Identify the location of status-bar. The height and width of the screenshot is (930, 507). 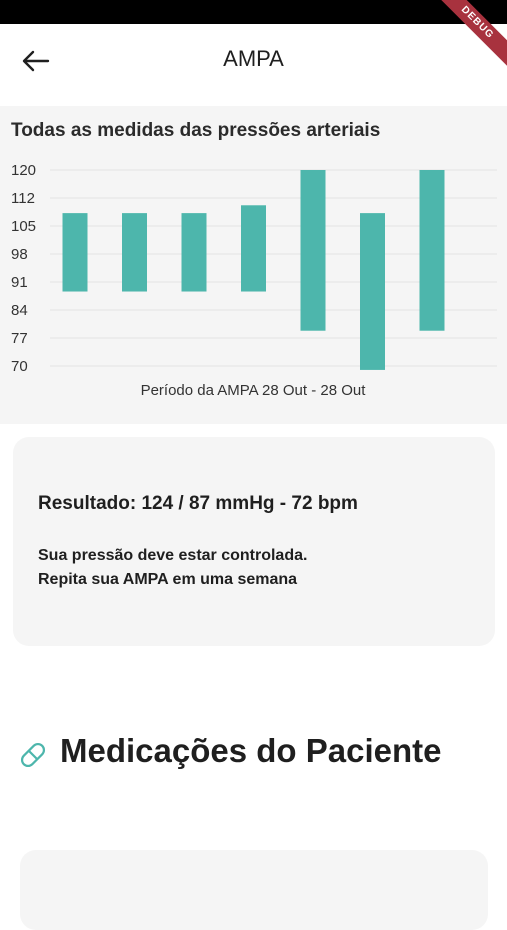
(253, 12).